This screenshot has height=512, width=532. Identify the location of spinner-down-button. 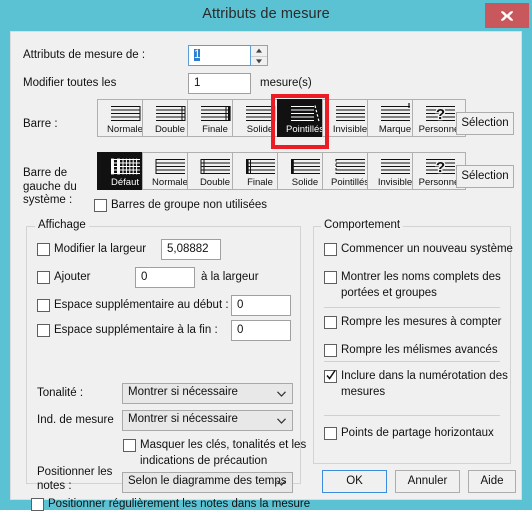
(259, 61).